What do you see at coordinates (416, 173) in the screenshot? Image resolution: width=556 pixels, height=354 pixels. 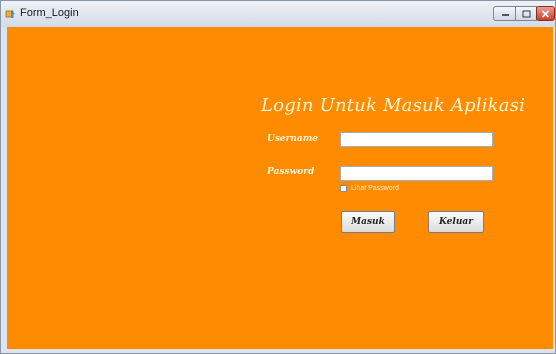 I see `password-input` at bounding box center [416, 173].